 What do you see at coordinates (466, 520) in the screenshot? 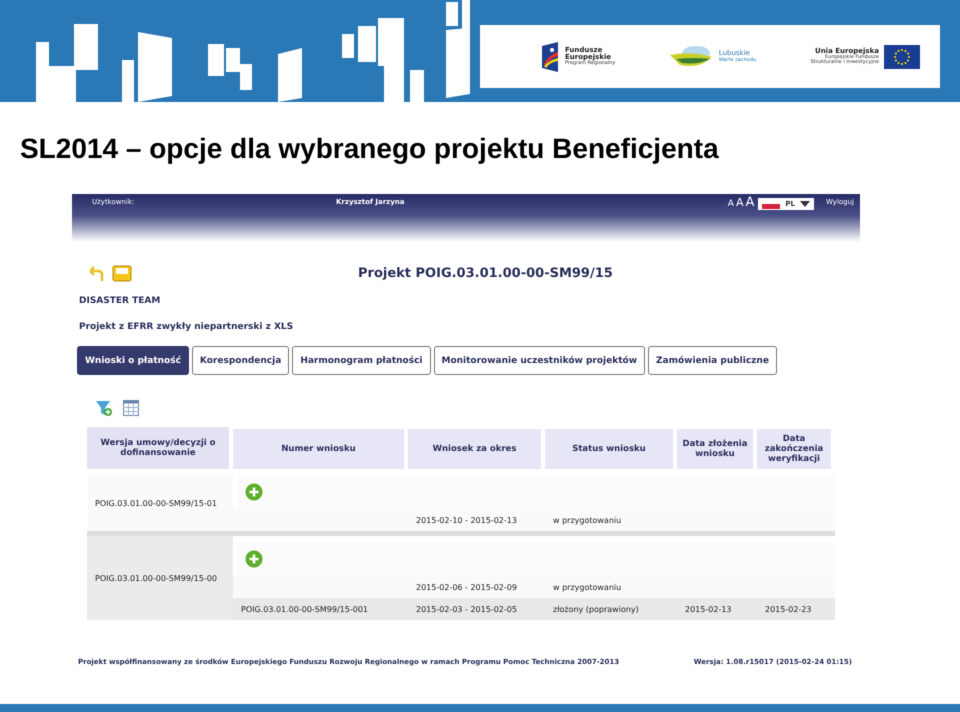
I see `table-cell: 2015-02-10 - 2015-02-13` at bounding box center [466, 520].